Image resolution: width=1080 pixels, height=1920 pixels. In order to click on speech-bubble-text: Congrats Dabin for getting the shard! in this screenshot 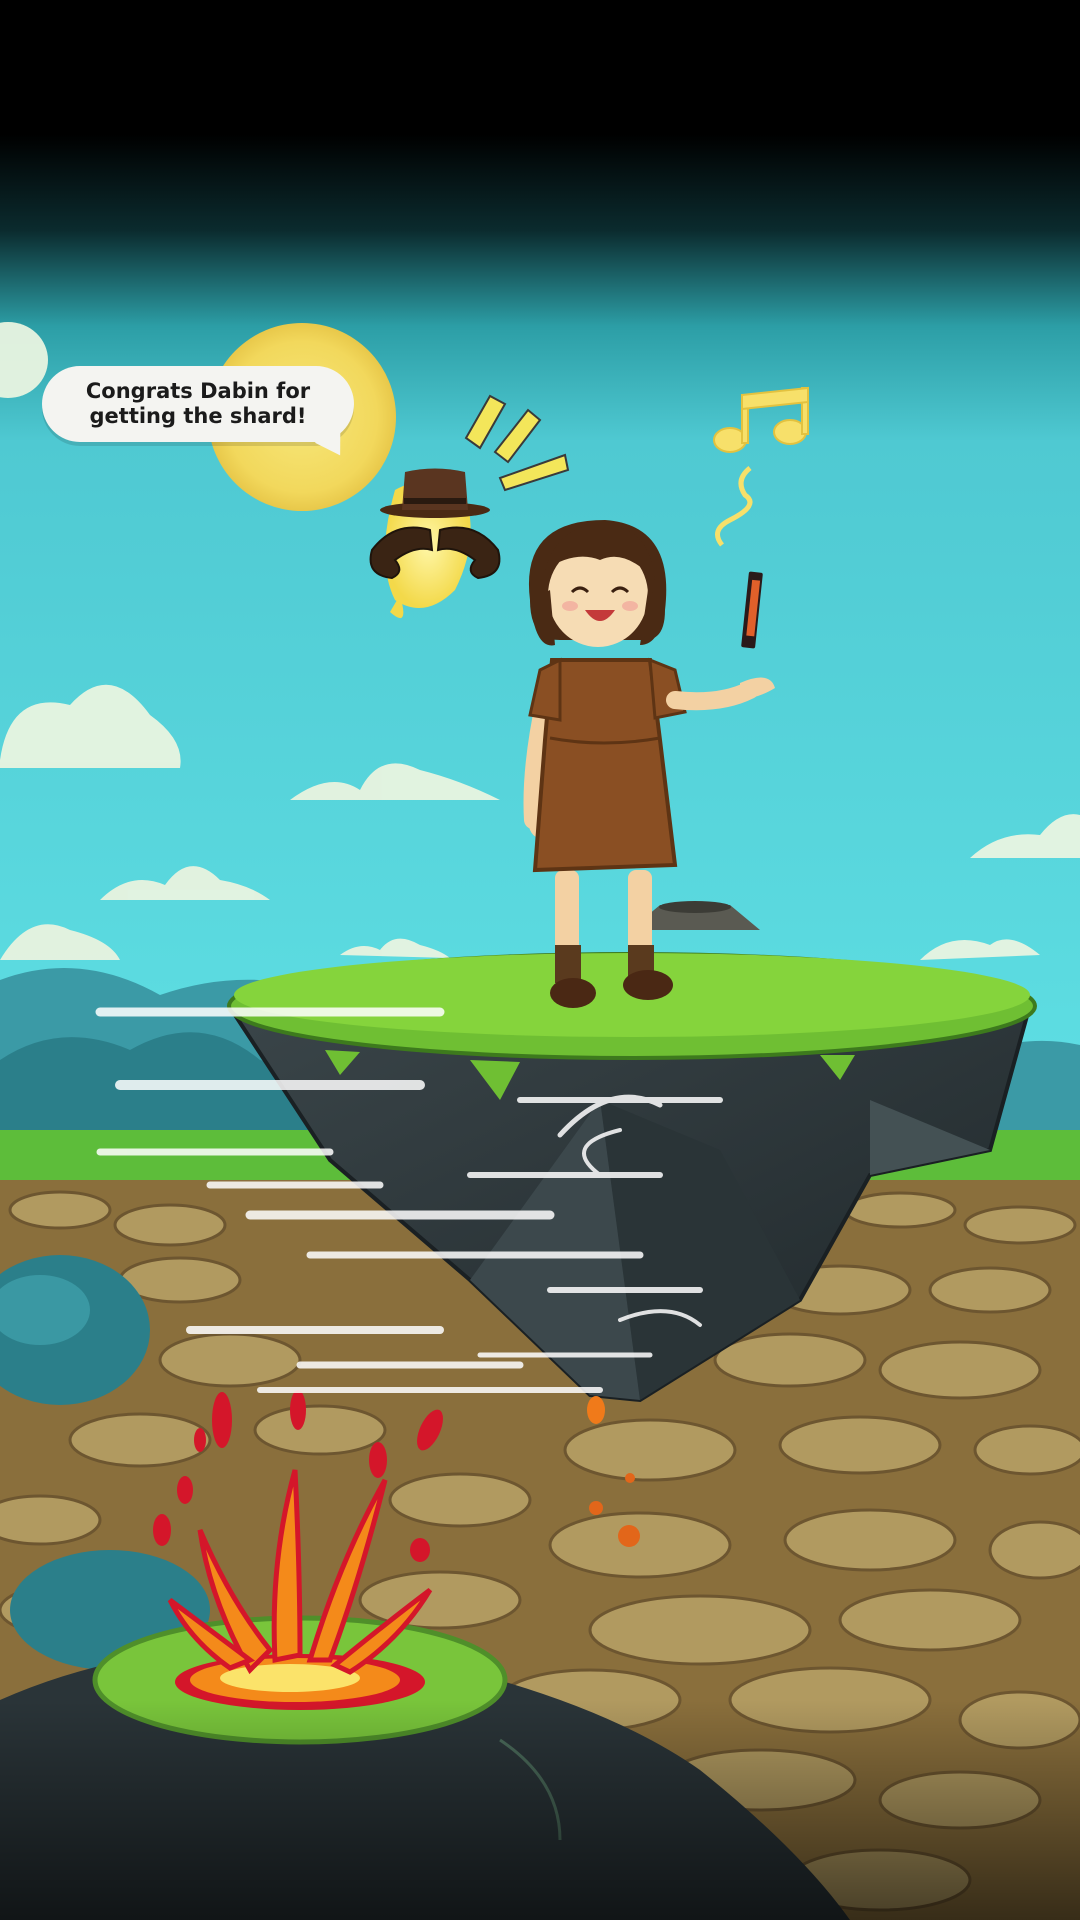, I will do `click(198, 403)`.